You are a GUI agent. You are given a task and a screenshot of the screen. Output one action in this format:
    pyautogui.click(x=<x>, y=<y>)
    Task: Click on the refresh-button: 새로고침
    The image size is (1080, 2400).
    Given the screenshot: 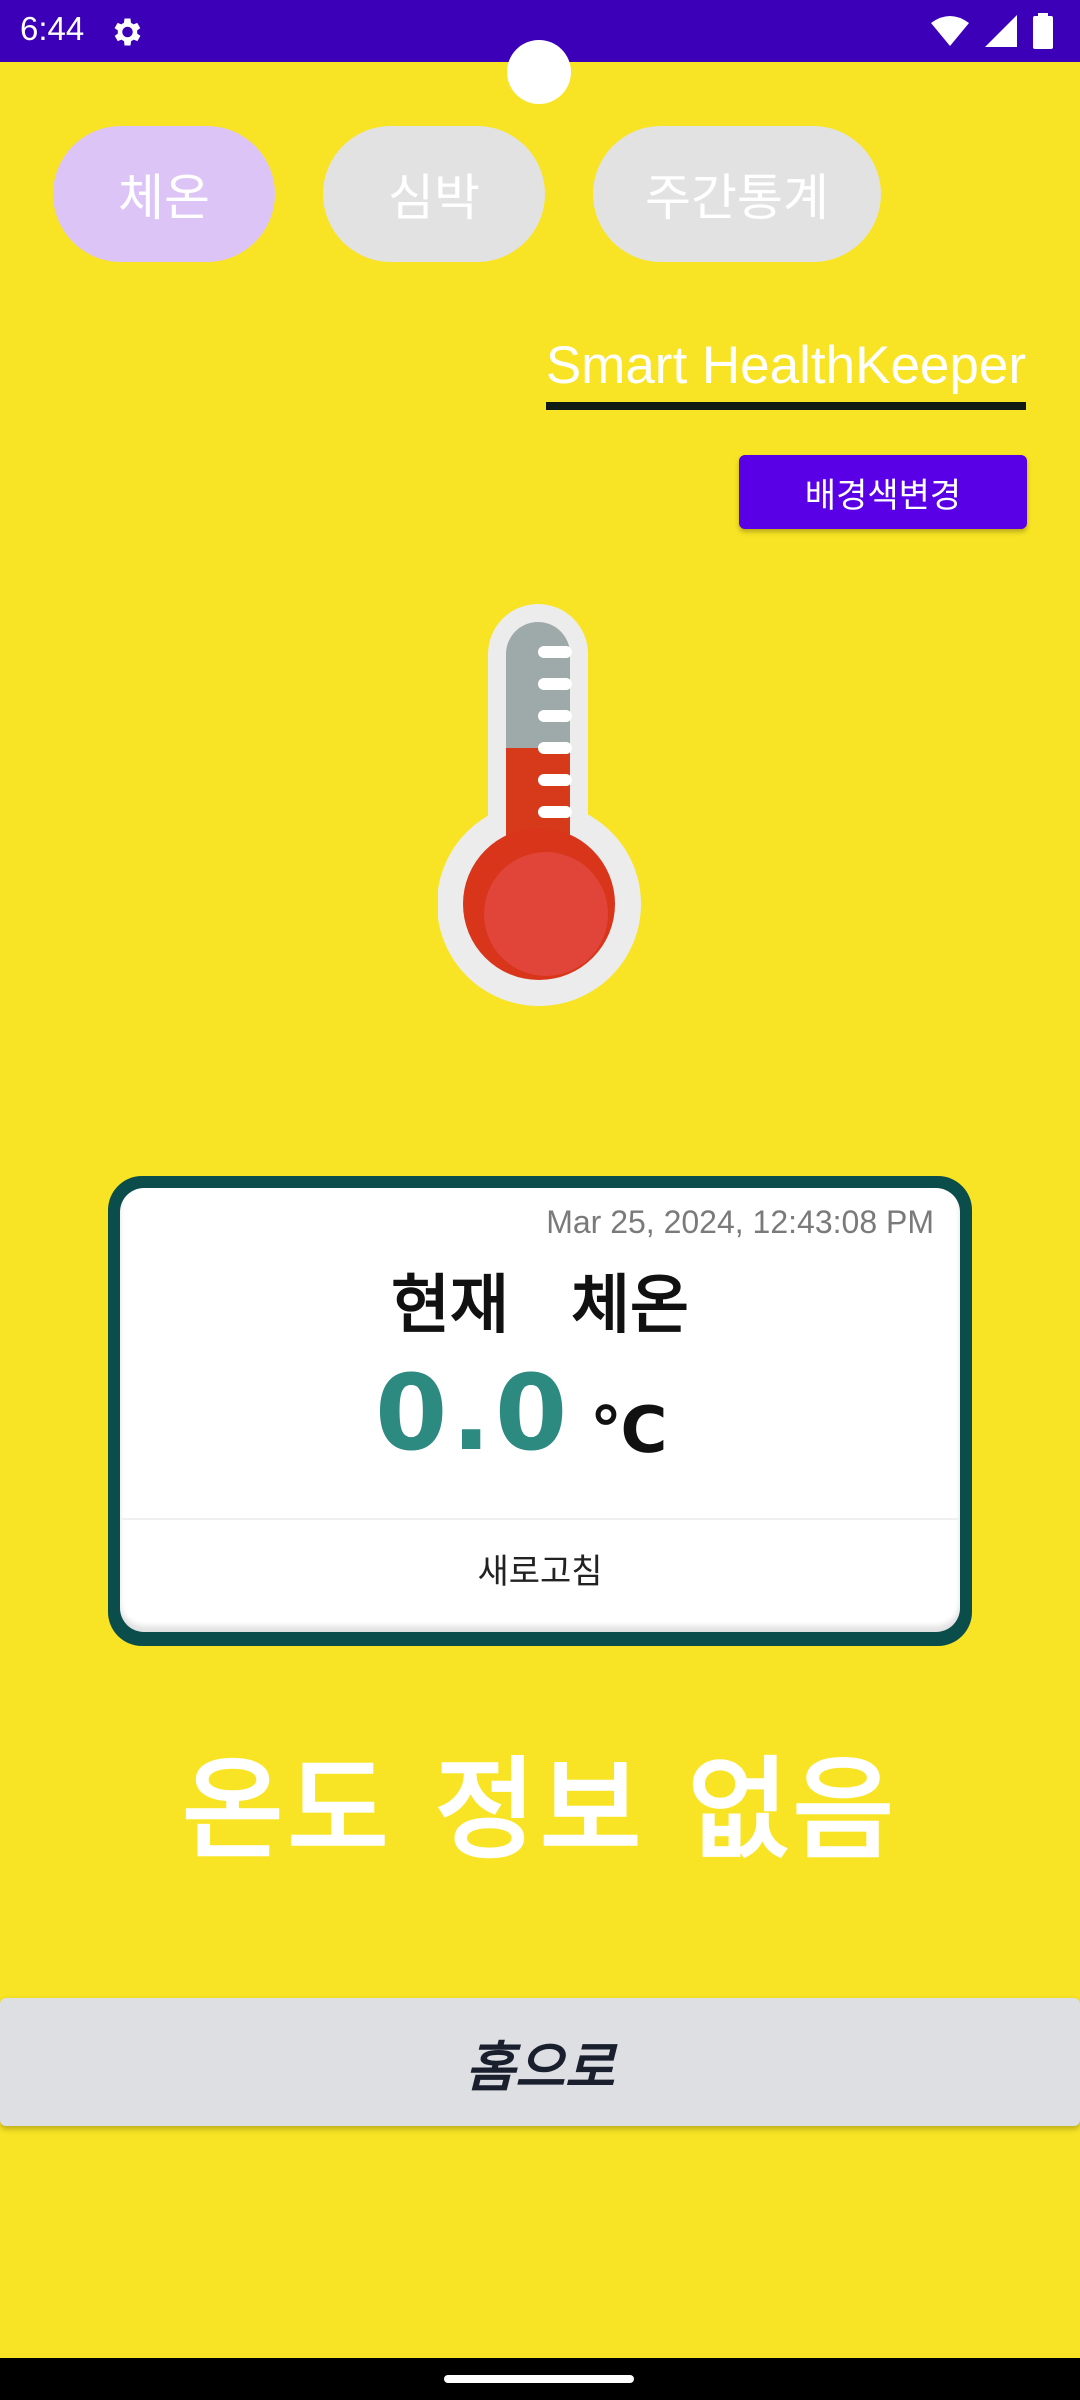 What is the action you would take?
    pyautogui.click(x=540, y=1568)
    